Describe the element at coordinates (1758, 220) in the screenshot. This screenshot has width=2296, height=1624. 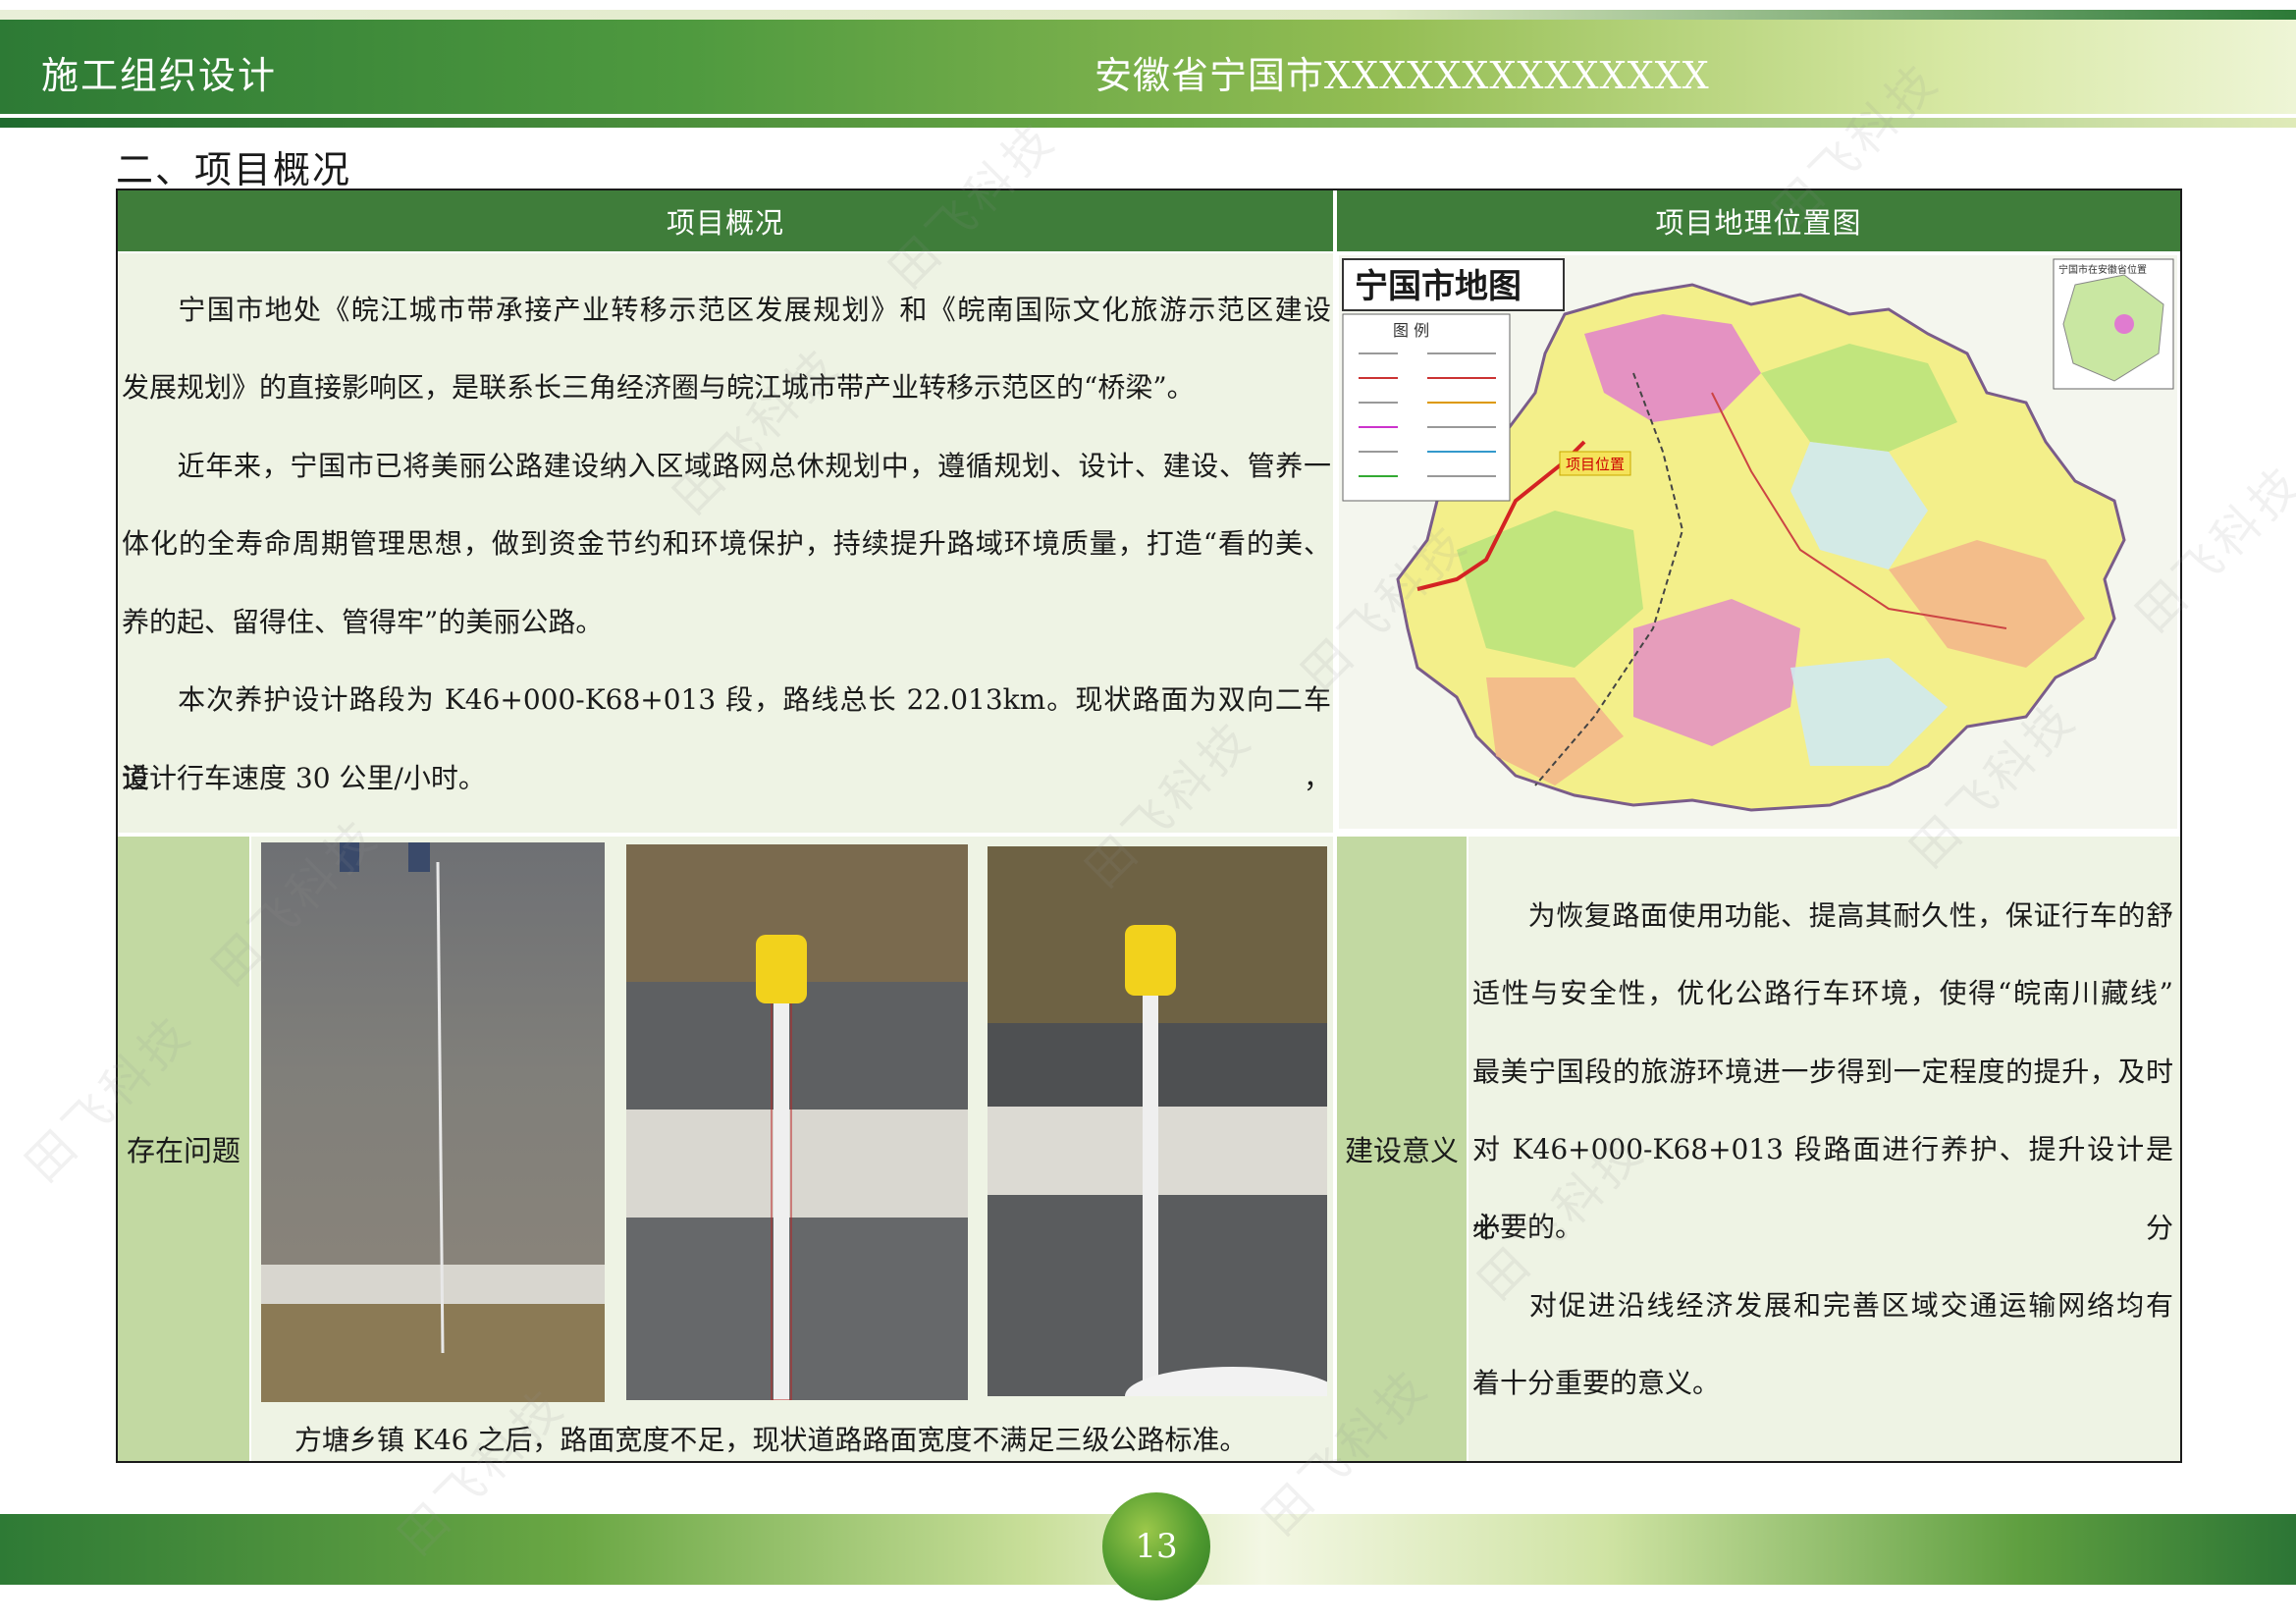
I see `map-column-header: 项目地理位置图` at that location.